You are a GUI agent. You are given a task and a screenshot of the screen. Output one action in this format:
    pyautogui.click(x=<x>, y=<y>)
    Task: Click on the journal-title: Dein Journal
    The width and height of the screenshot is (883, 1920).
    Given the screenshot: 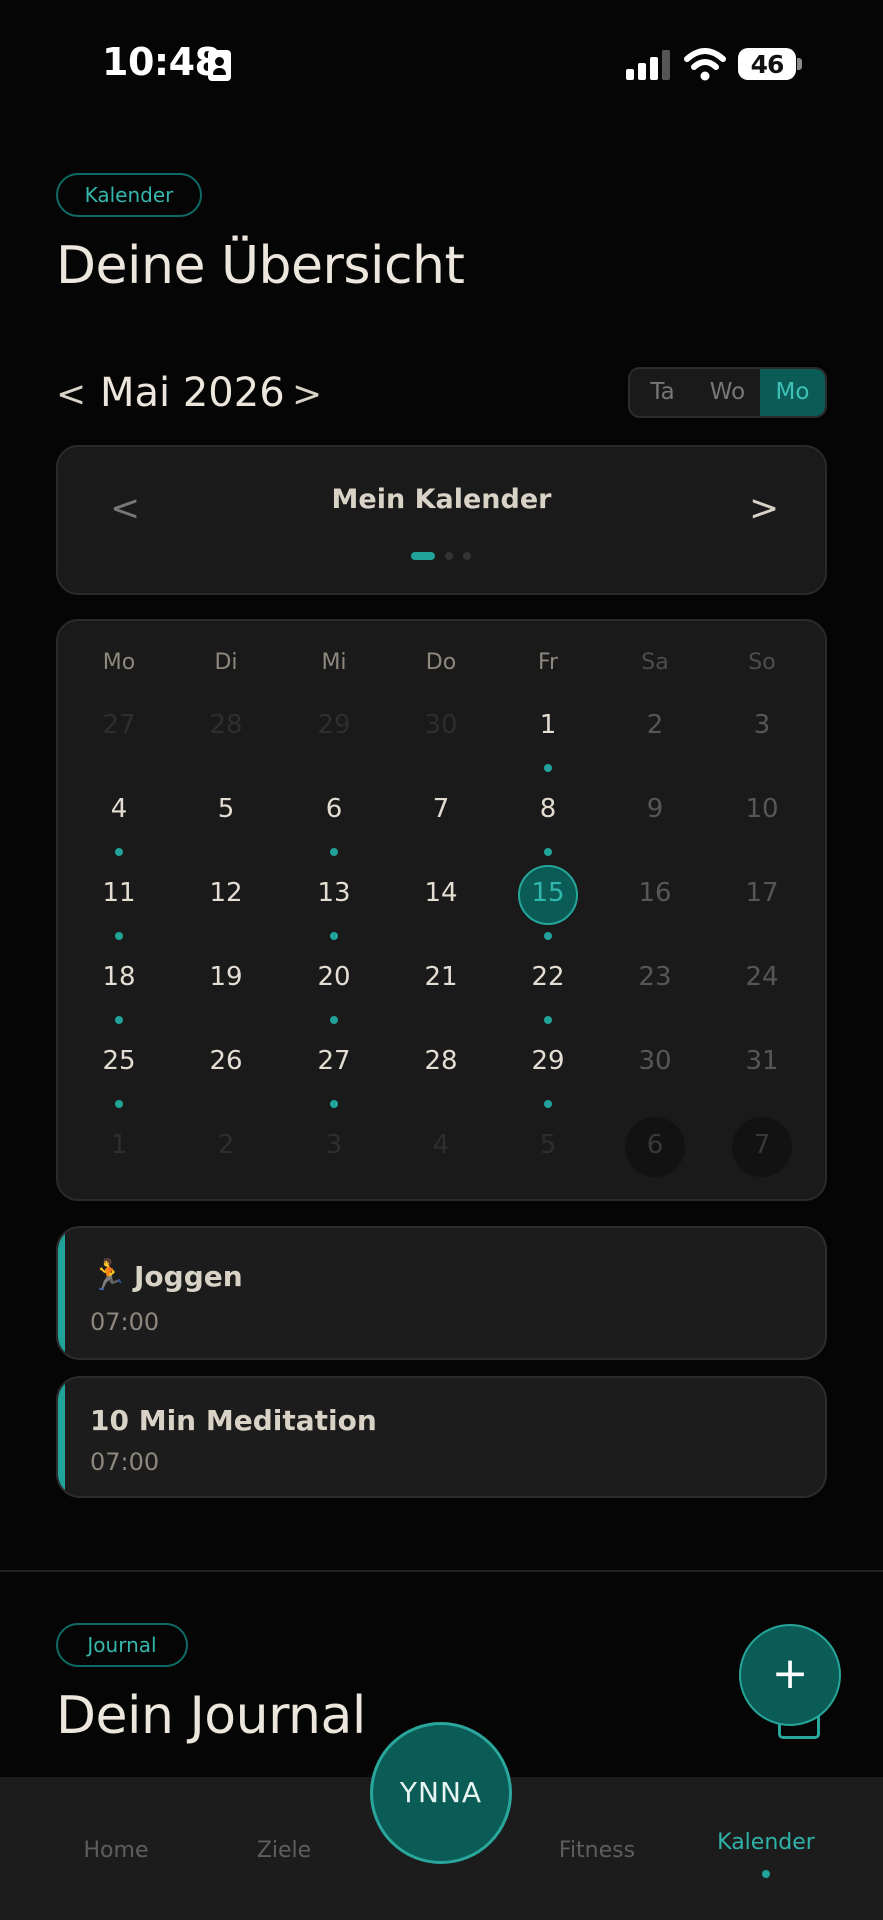 What is the action you would take?
    pyautogui.click(x=211, y=1716)
    